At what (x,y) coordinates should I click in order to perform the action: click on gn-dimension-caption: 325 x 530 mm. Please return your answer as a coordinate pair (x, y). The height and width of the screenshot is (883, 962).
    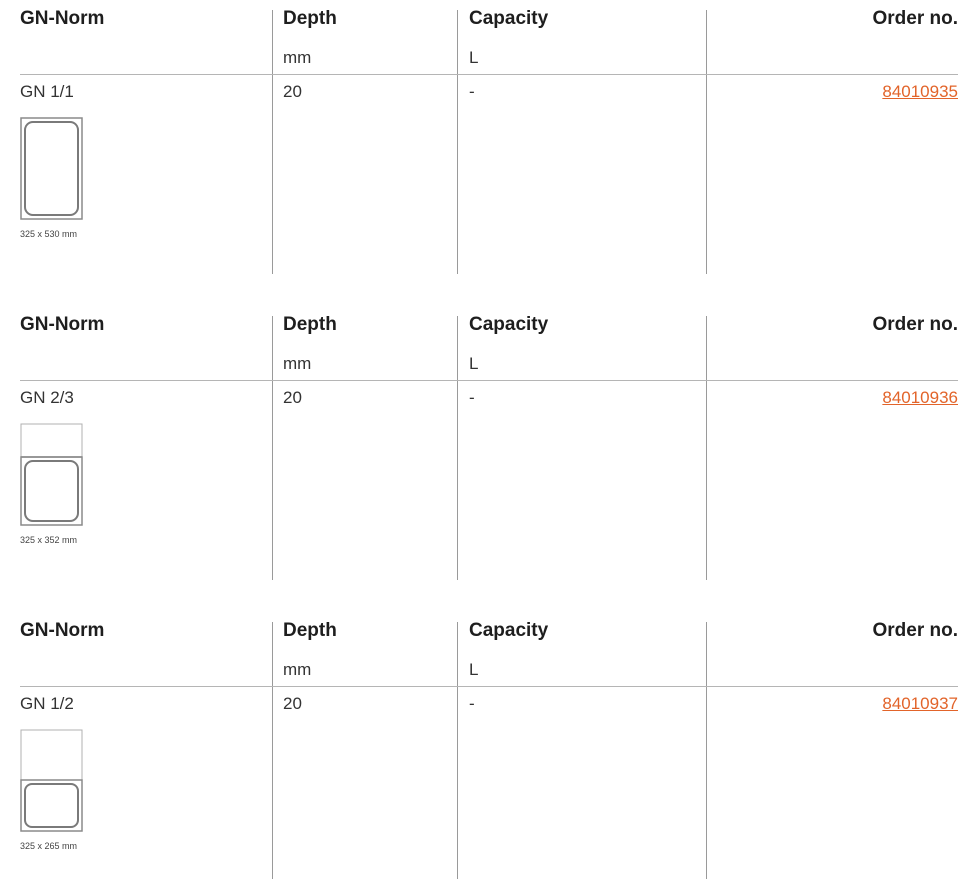
    Looking at the image, I should click on (49, 234).